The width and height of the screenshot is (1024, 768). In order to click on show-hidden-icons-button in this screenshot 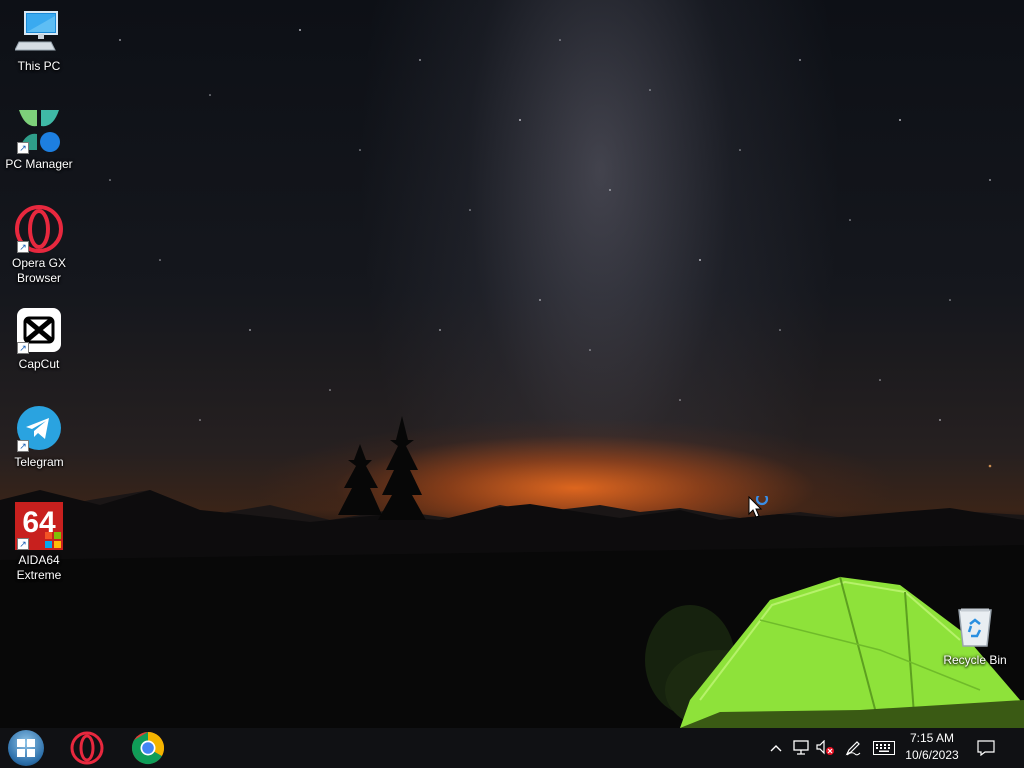, I will do `click(776, 748)`.